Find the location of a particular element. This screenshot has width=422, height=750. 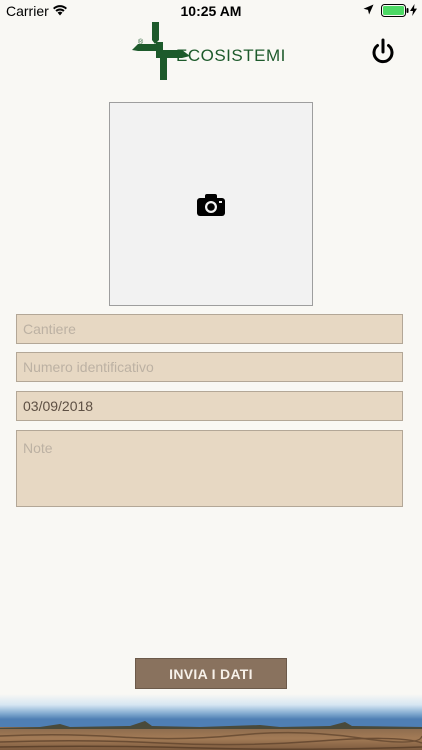

ecosistemi-logo: ® ECOSISTEMI is located at coordinates (215, 51).